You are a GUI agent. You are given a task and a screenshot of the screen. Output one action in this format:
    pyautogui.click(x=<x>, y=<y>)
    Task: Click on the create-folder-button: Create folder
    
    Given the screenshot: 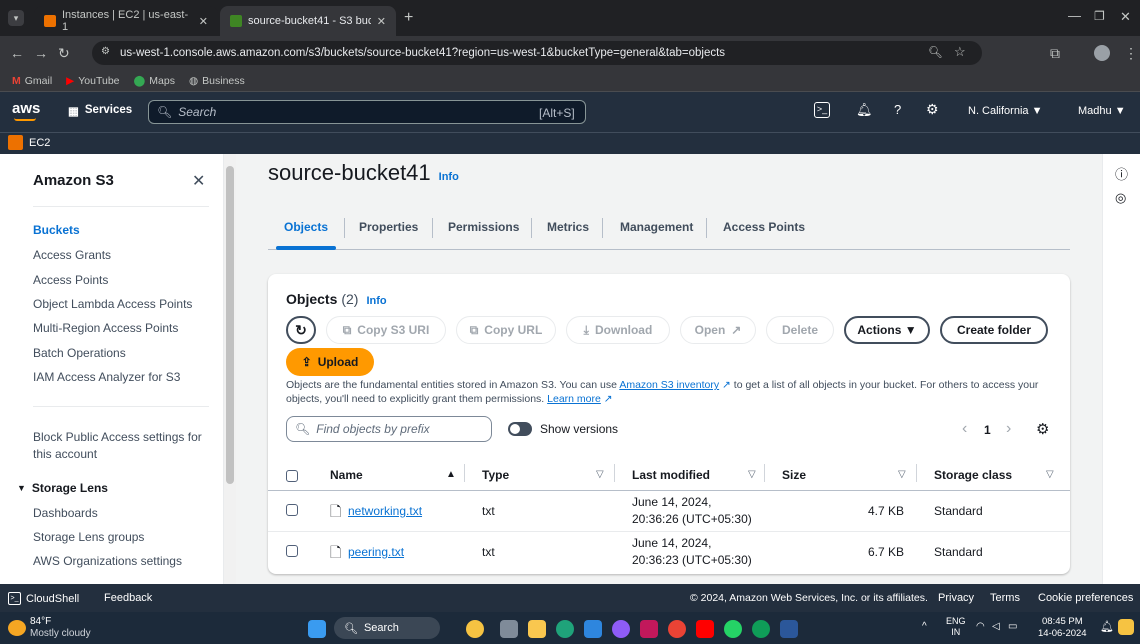 What is the action you would take?
    pyautogui.click(x=994, y=330)
    